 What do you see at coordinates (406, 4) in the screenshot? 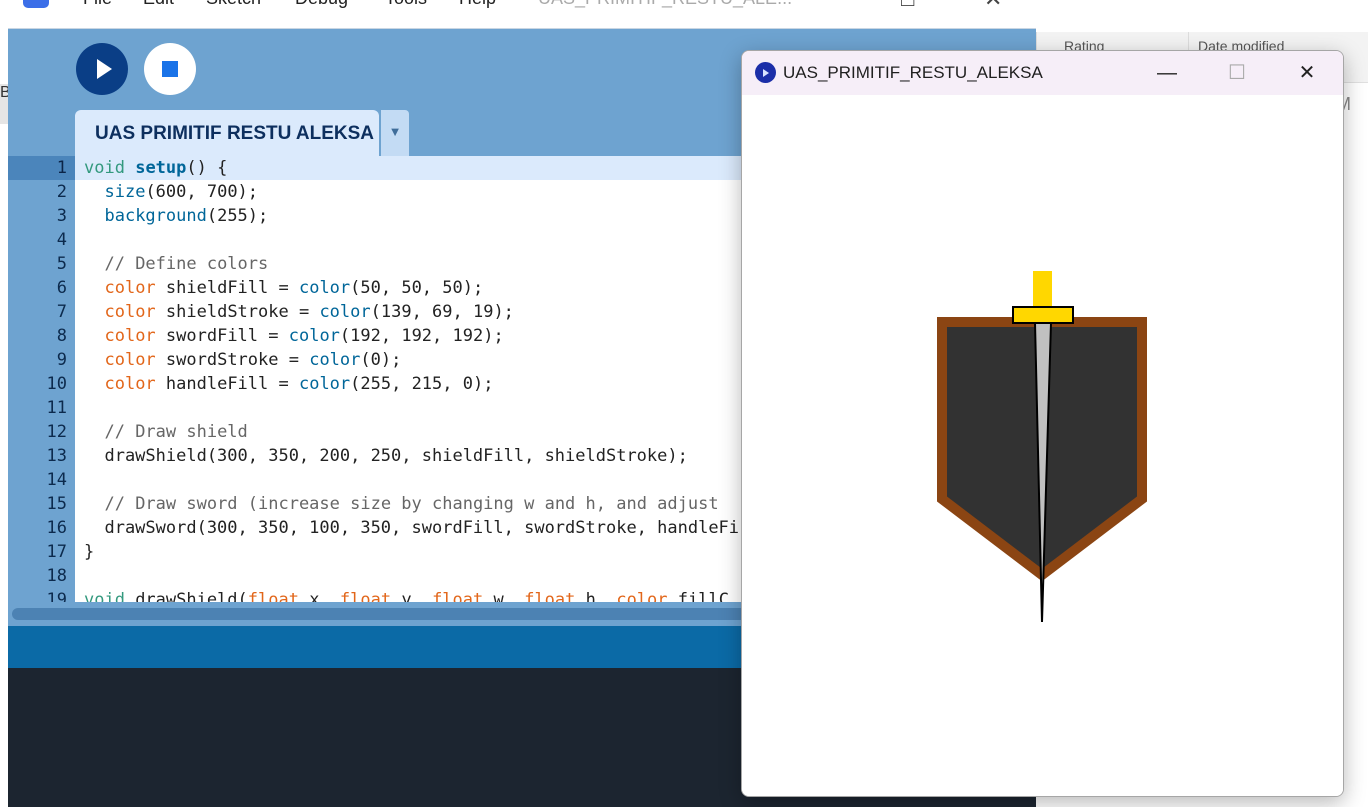
I see `menu-tools: Tools` at bounding box center [406, 4].